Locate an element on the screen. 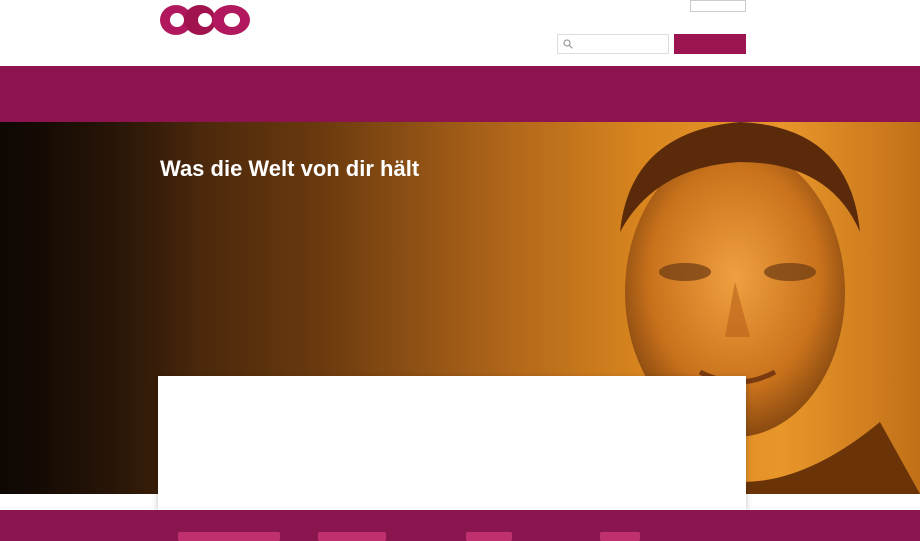  language-select is located at coordinates (718, 6).